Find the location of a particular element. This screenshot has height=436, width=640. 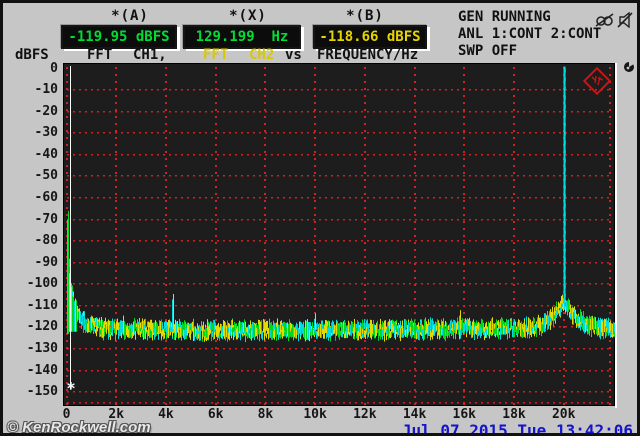

y-tick-label: -40 is located at coordinates (46, 154).